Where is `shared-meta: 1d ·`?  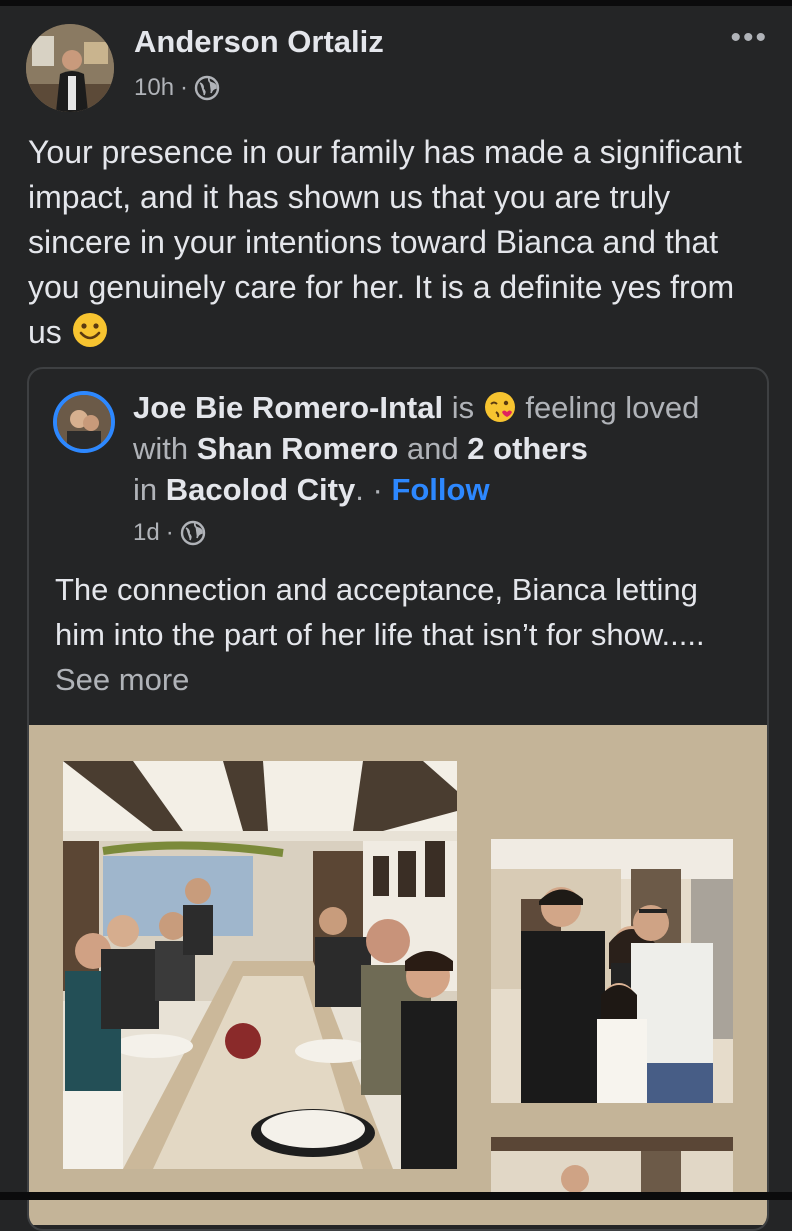 shared-meta: 1d · is located at coordinates (169, 533).